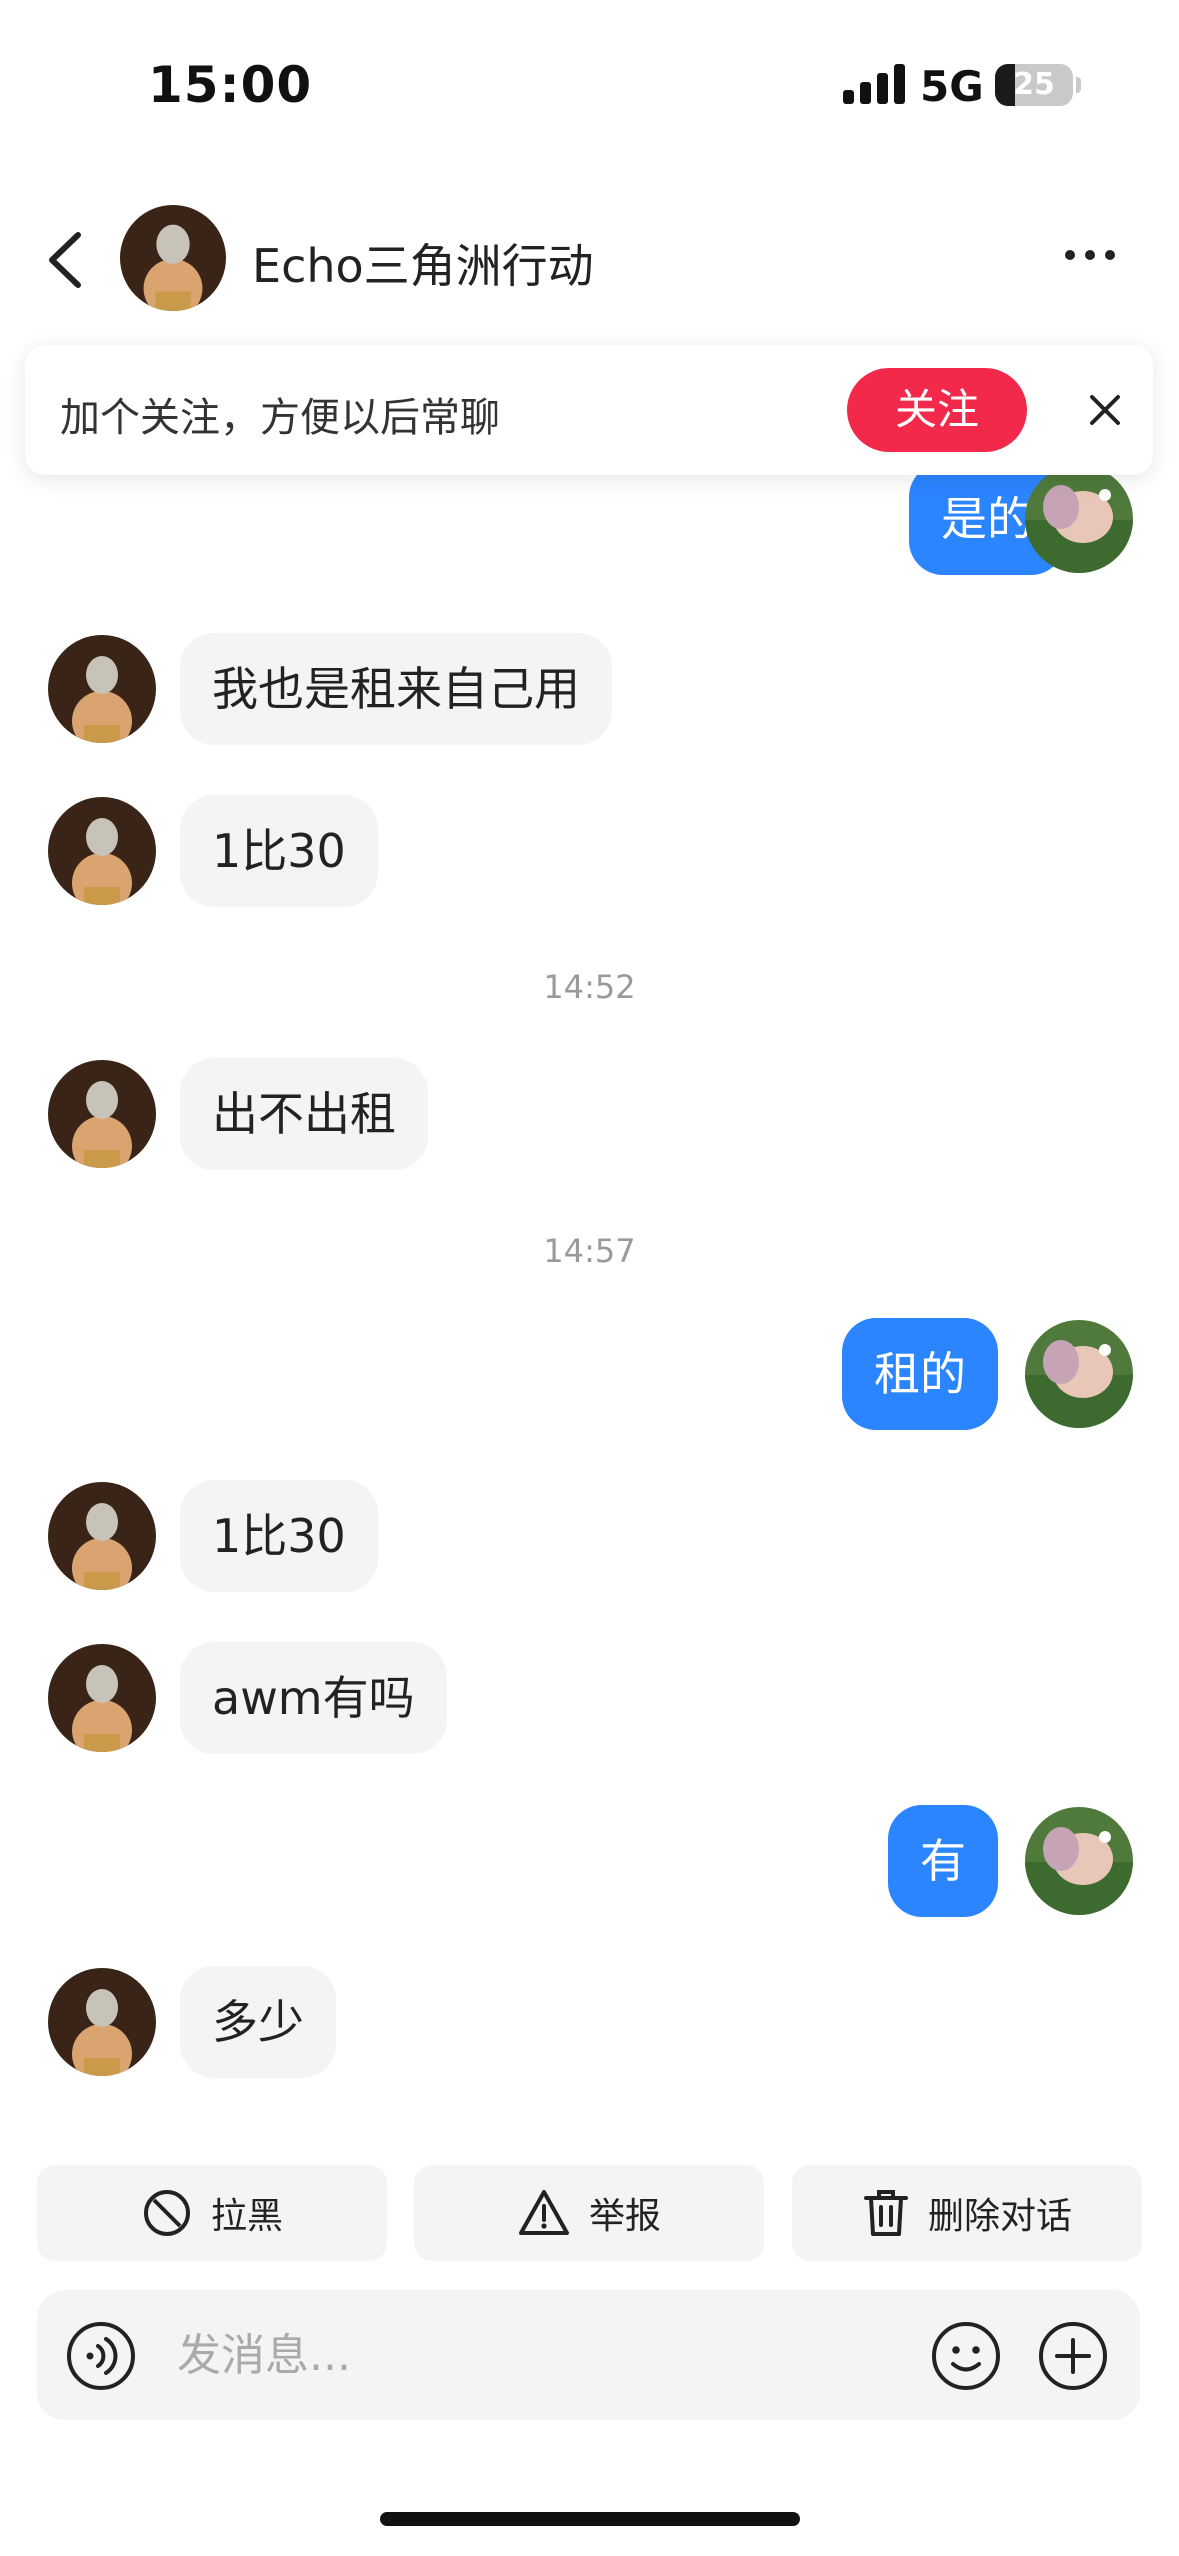 The width and height of the screenshot is (1179, 2556). What do you see at coordinates (999, 2216) in the screenshot?
I see `delete-conversation-label: 删除对话` at bounding box center [999, 2216].